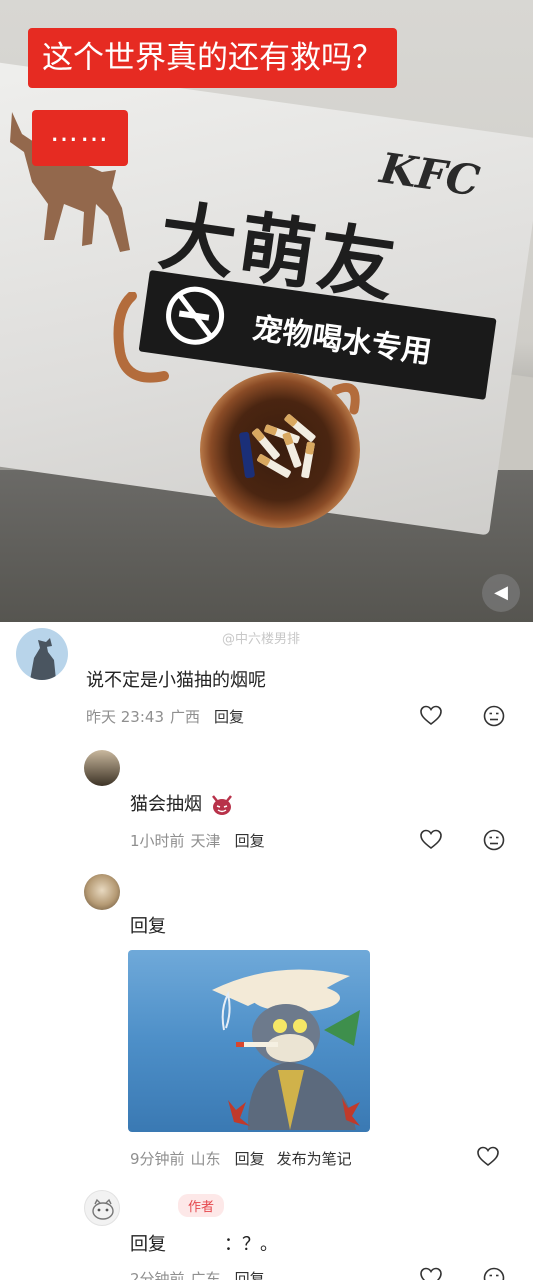  What do you see at coordinates (251, 1244) in the screenshot?
I see `comment-text-suffix: ：？。` at bounding box center [251, 1244].